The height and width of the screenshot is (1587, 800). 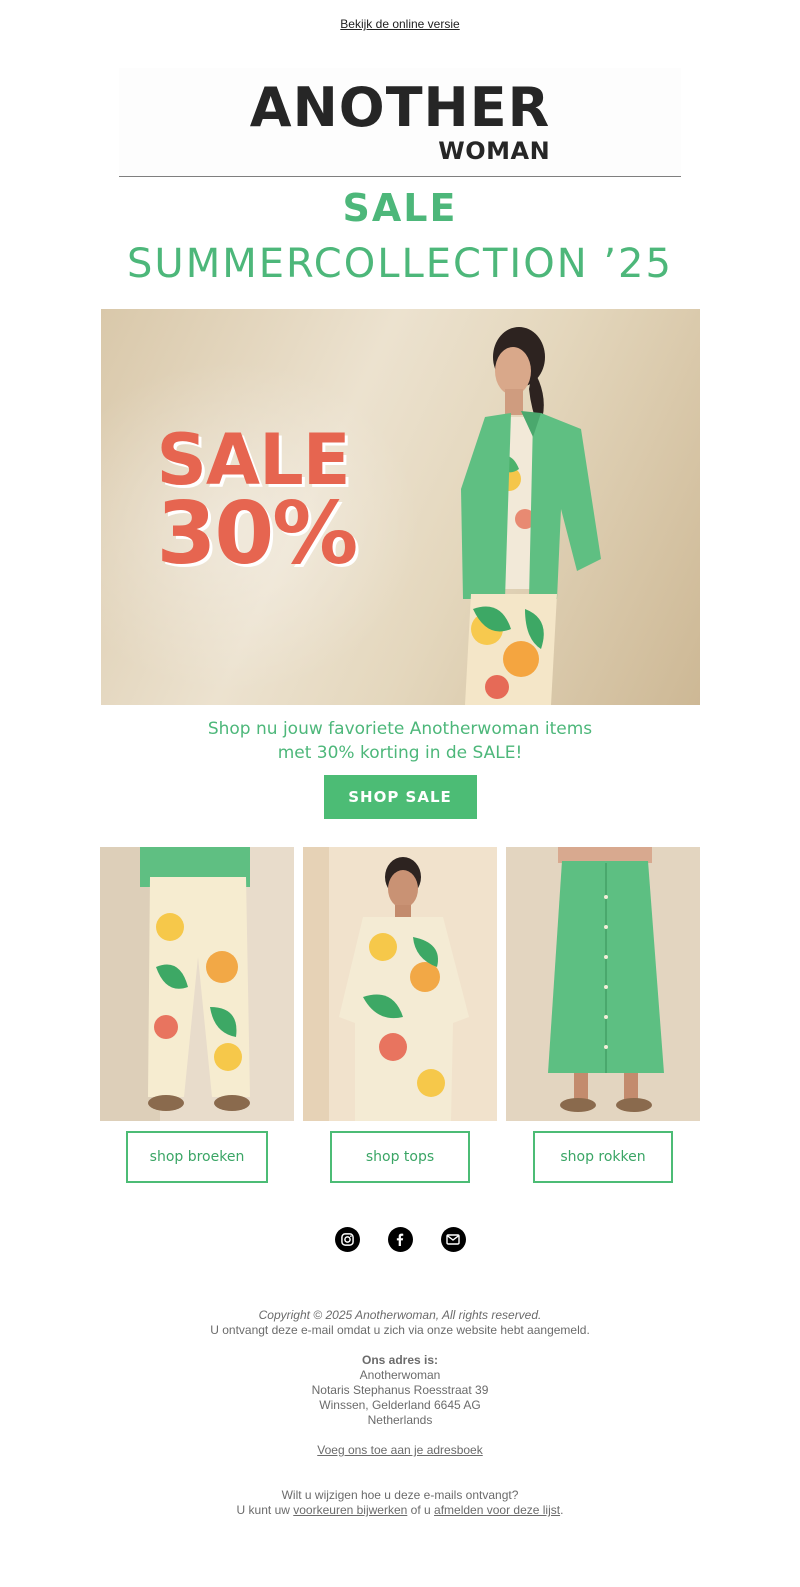 What do you see at coordinates (400, 1360) in the screenshot?
I see `address-label: Ons adres is:` at bounding box center [400, 1360].